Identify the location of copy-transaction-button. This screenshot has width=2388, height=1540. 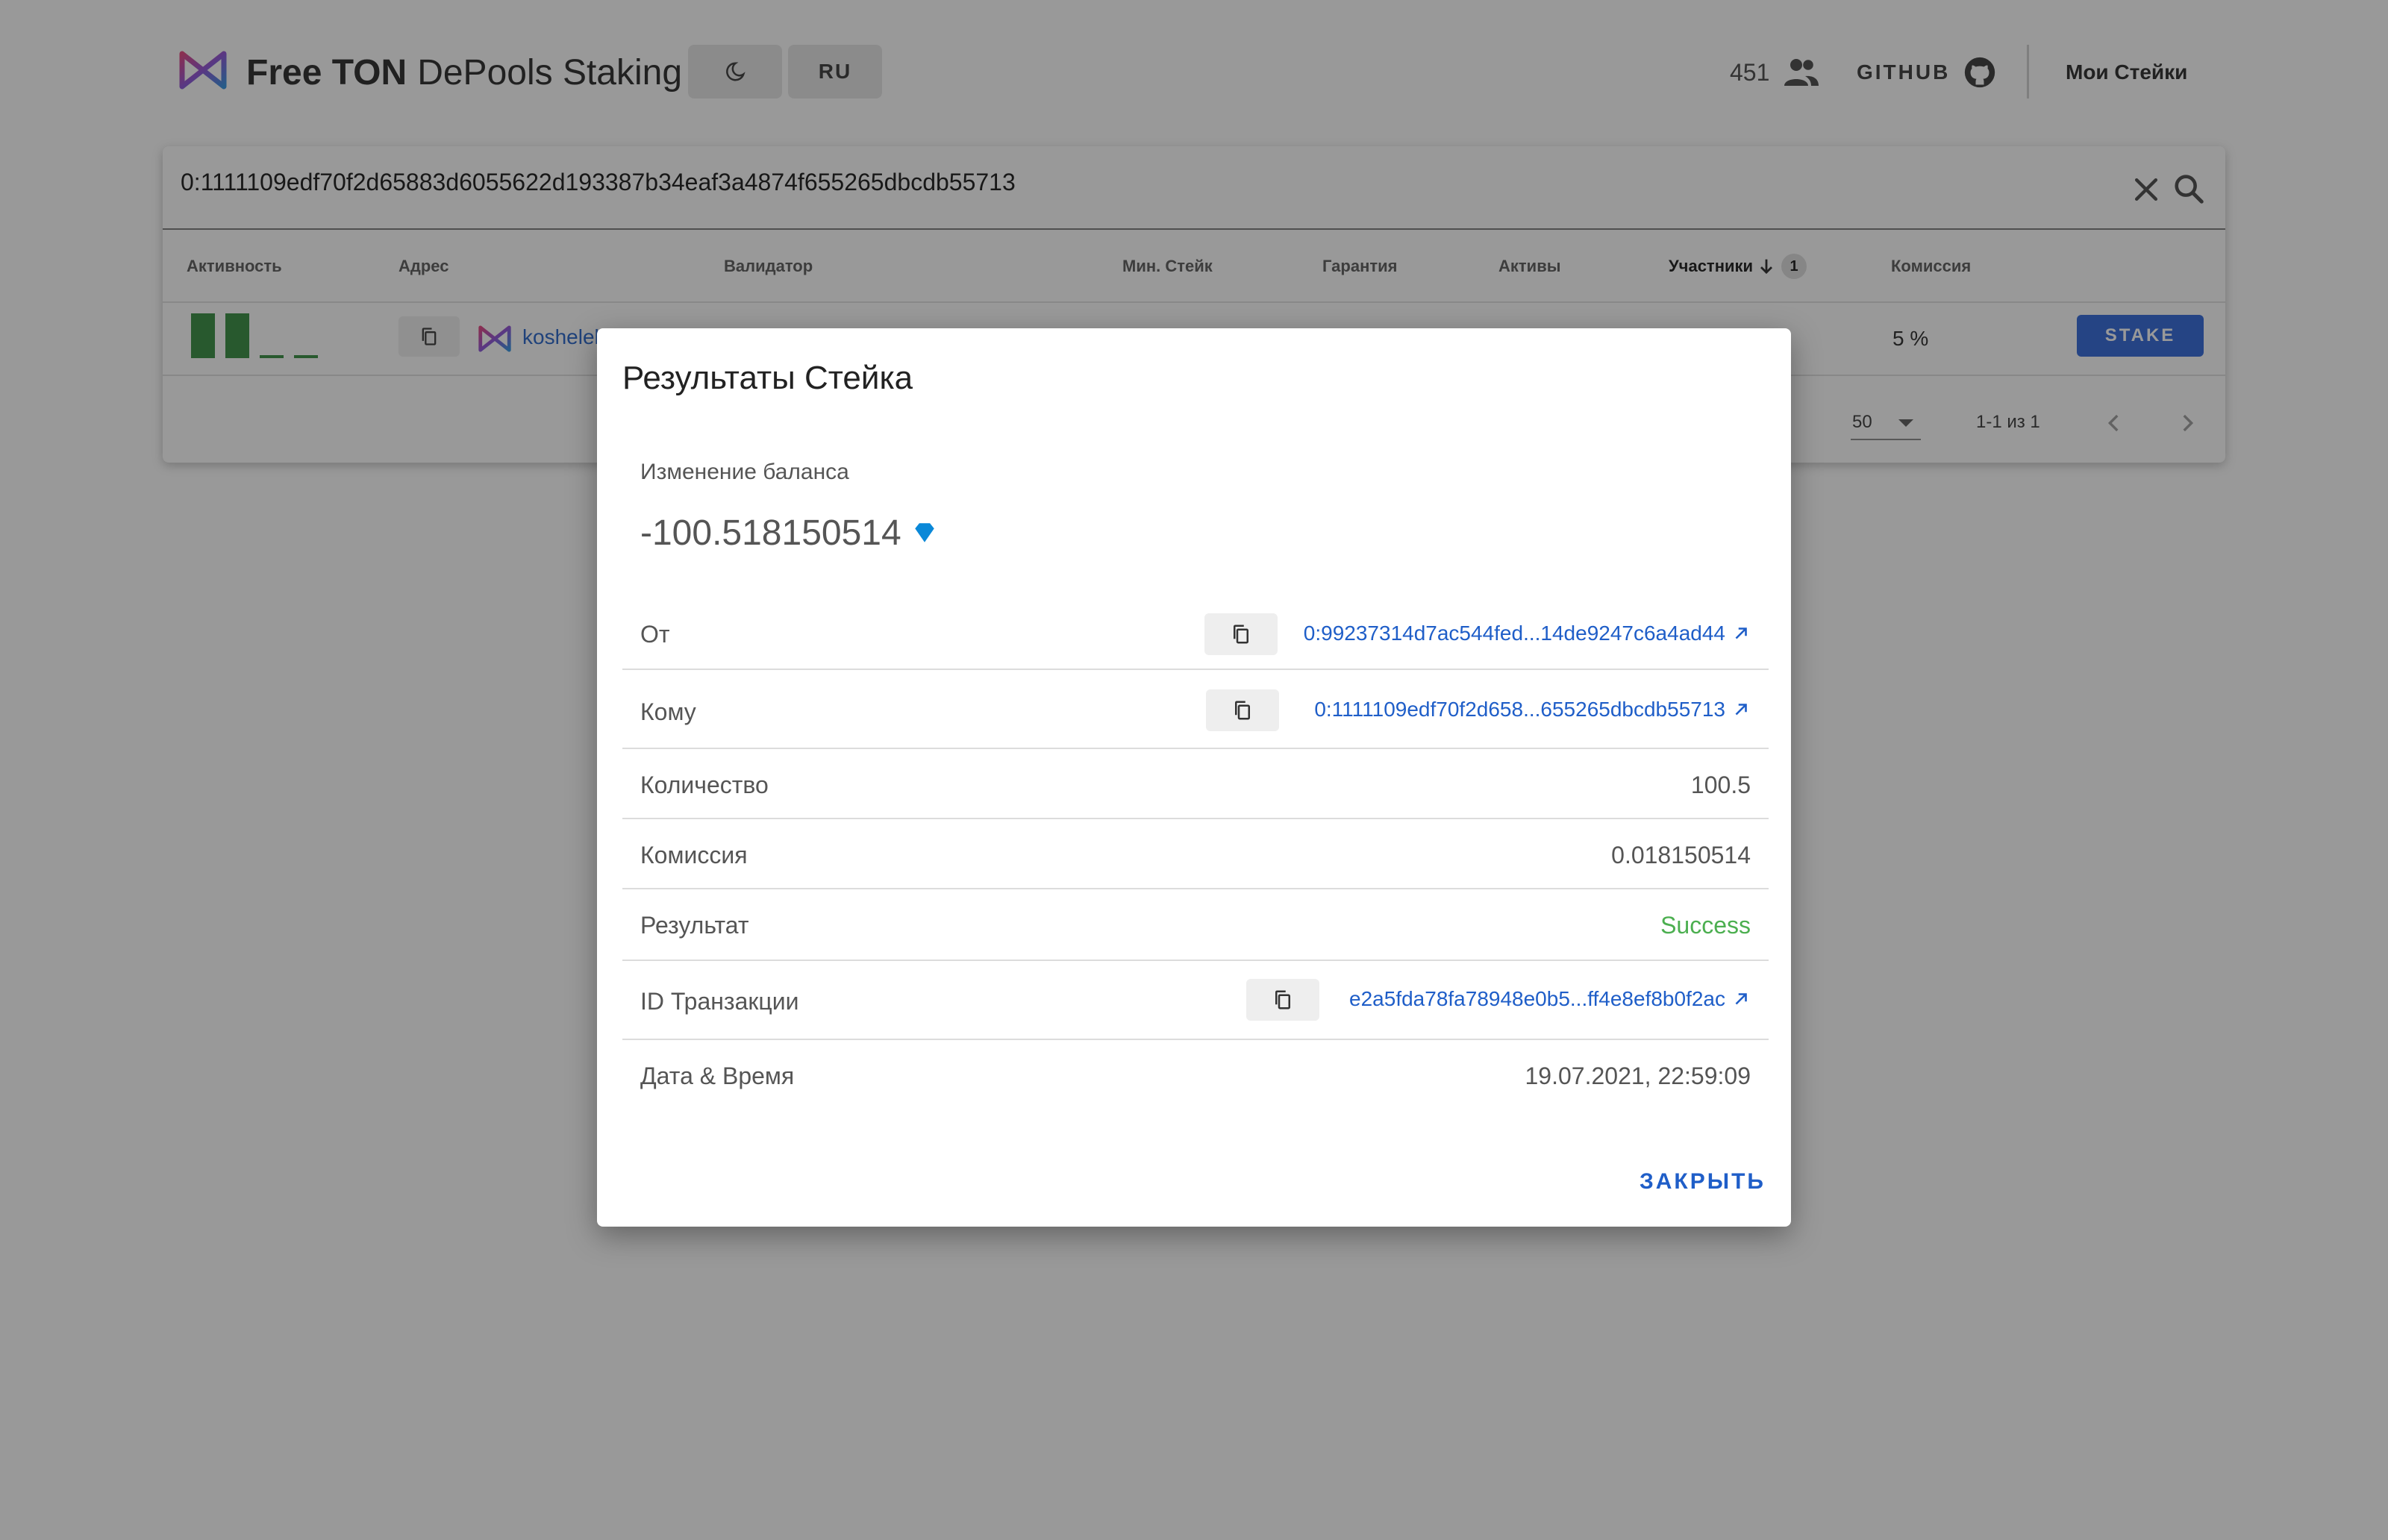
(1283, 1000).